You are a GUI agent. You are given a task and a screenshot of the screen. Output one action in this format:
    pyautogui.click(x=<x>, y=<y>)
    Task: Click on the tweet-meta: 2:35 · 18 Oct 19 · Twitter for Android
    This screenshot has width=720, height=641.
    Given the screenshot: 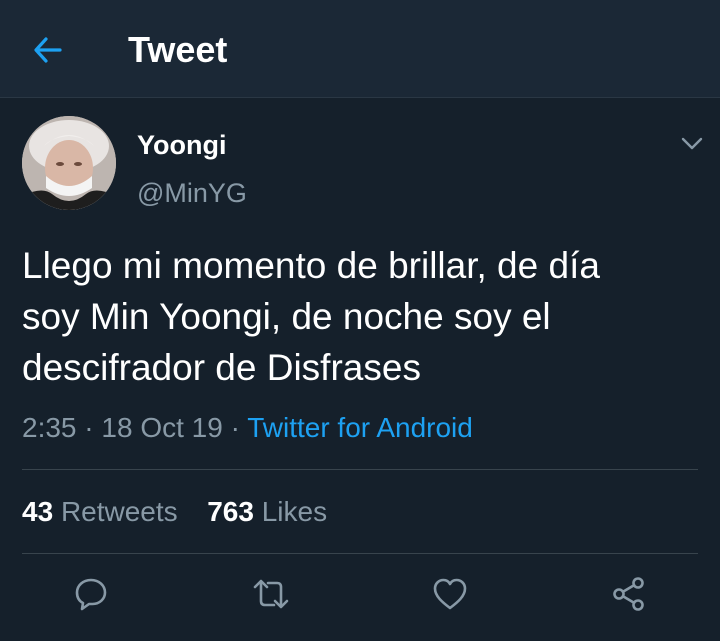 What is the action you would take?
    pyautogui.click(x=247, y=428)
    